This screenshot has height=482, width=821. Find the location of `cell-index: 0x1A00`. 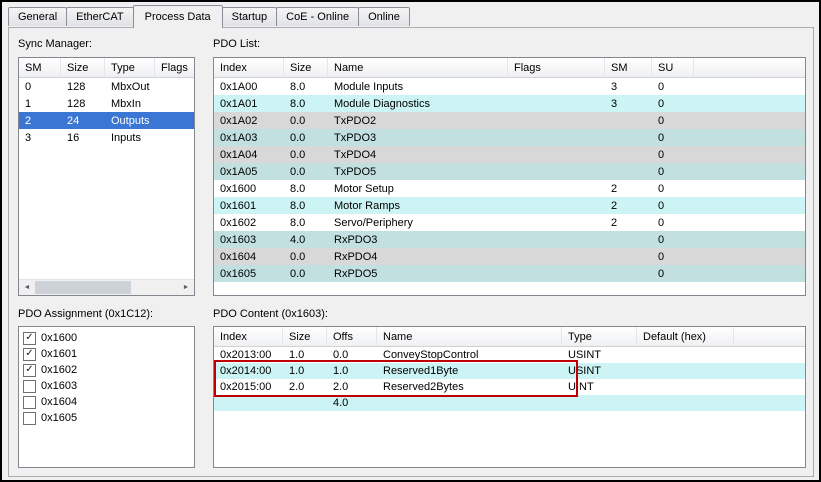

cell-index: 0x1A00 is located at coordinates (239, 86).